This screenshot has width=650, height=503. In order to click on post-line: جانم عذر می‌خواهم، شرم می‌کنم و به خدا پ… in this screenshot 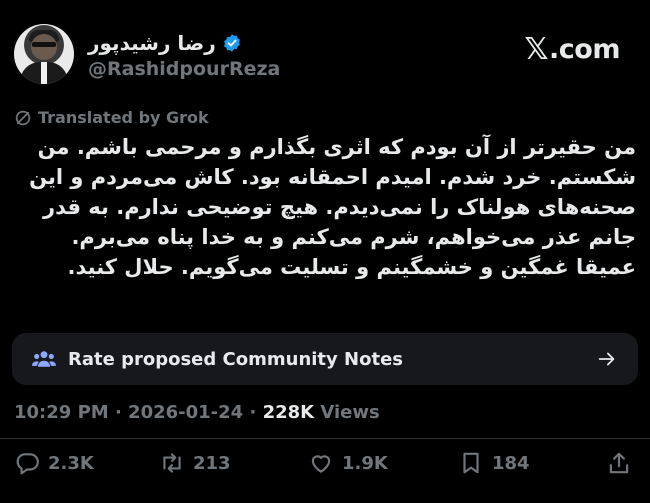, I will do `click(353, 237)`.